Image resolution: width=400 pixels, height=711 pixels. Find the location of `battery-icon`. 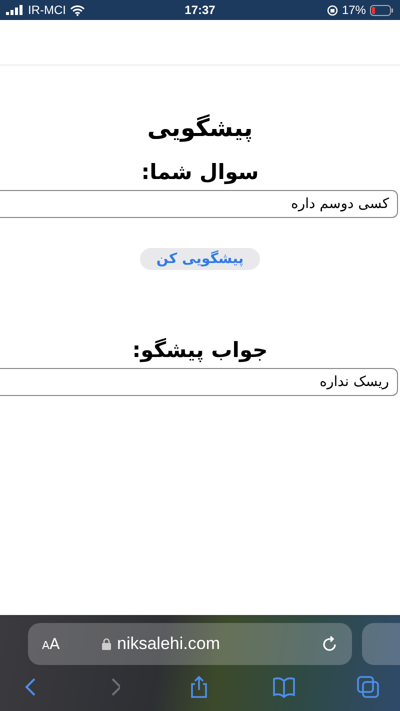

battery-icon is located at coordinates (382, 10).